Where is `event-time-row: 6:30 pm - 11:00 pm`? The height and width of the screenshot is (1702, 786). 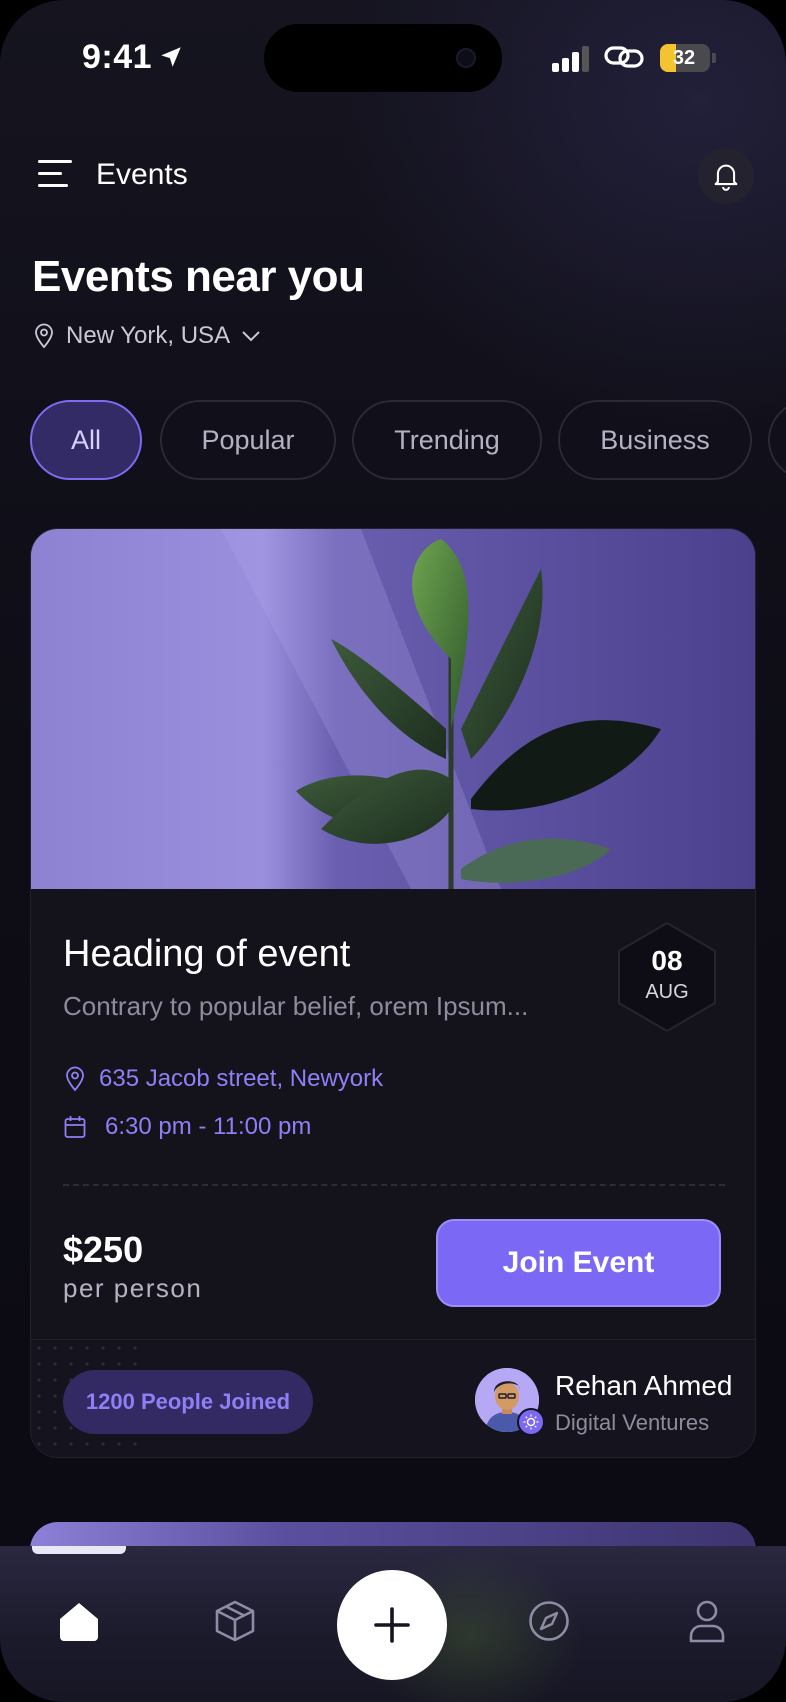
event-time-row: 6:30 pm - 11:00 pm is located at coordinates (187, 1127).